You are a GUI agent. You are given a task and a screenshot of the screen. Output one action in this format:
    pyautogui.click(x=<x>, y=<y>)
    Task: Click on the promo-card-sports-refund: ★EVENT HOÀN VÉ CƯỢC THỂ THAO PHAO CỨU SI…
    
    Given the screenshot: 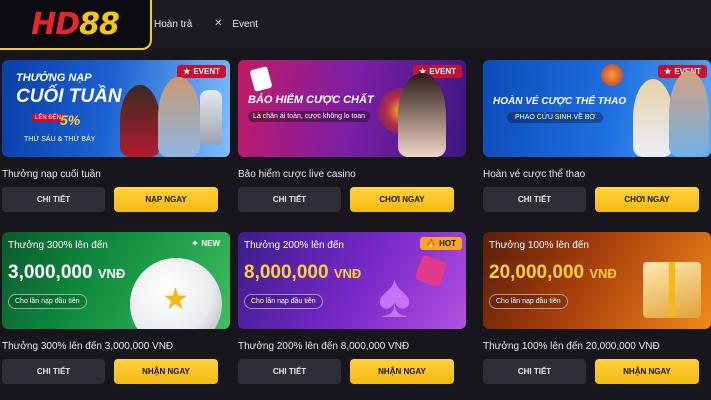 What is the action you would take?
    pyautogui.click(x=597, y=136)
    